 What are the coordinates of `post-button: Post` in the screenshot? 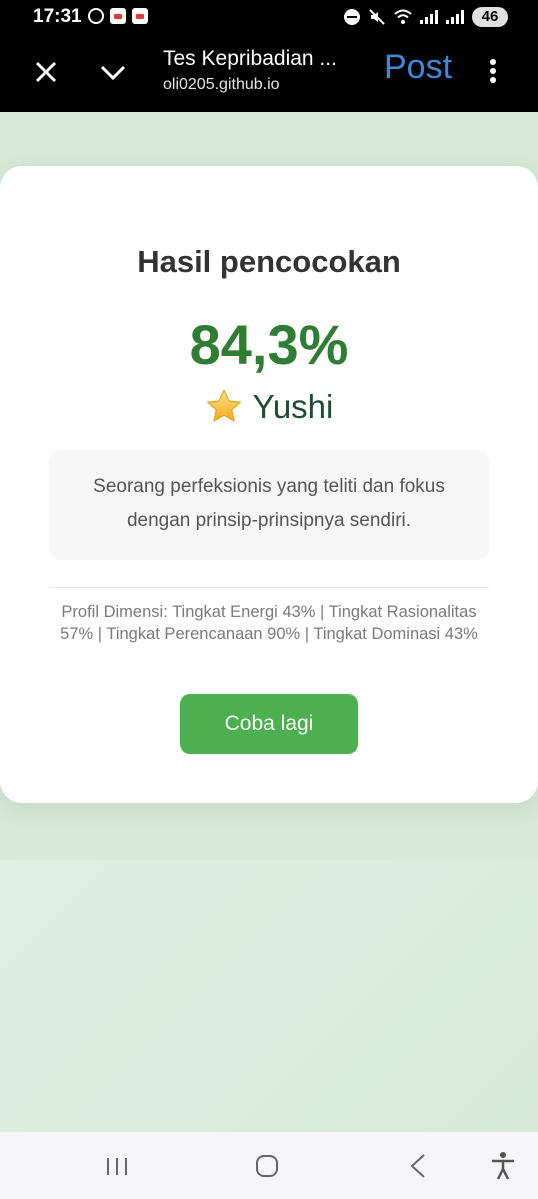 It's located at (418, 67).